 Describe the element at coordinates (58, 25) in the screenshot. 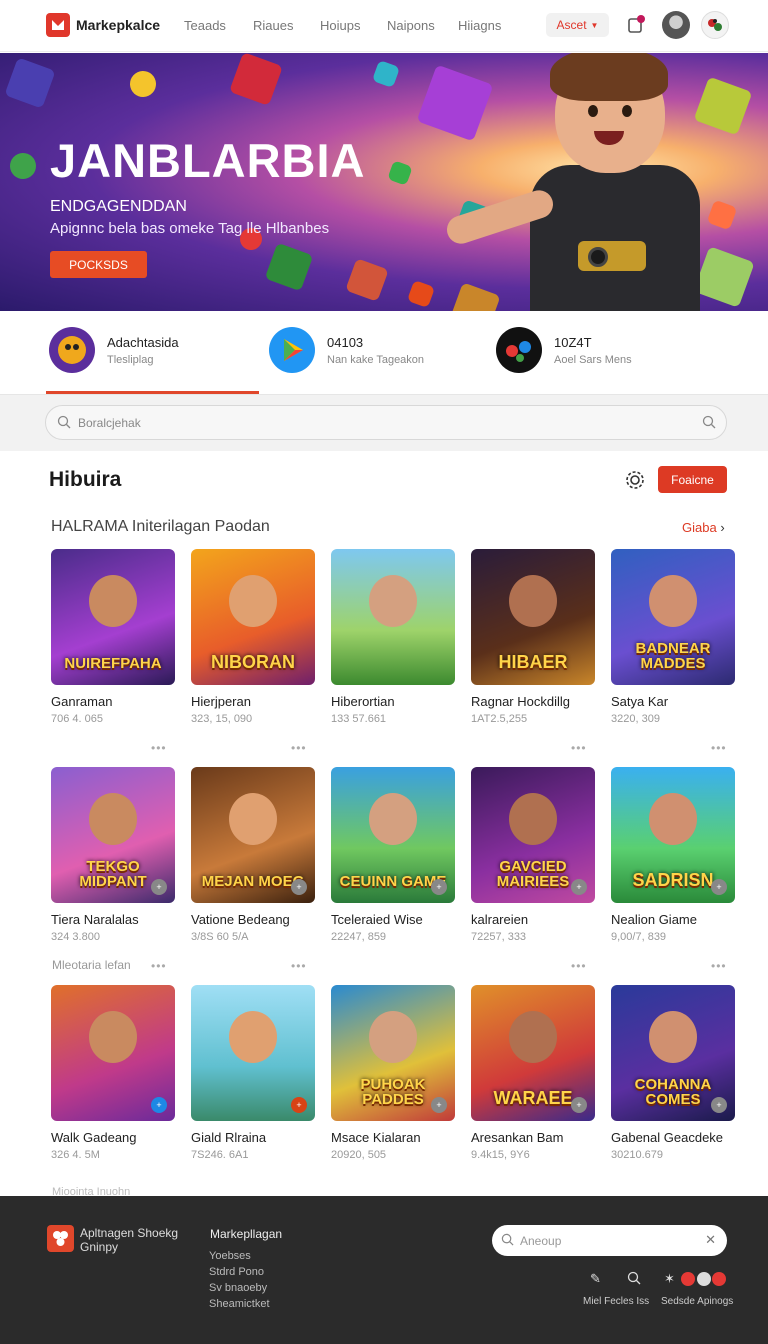

I see `play-logo-icon` at that location.